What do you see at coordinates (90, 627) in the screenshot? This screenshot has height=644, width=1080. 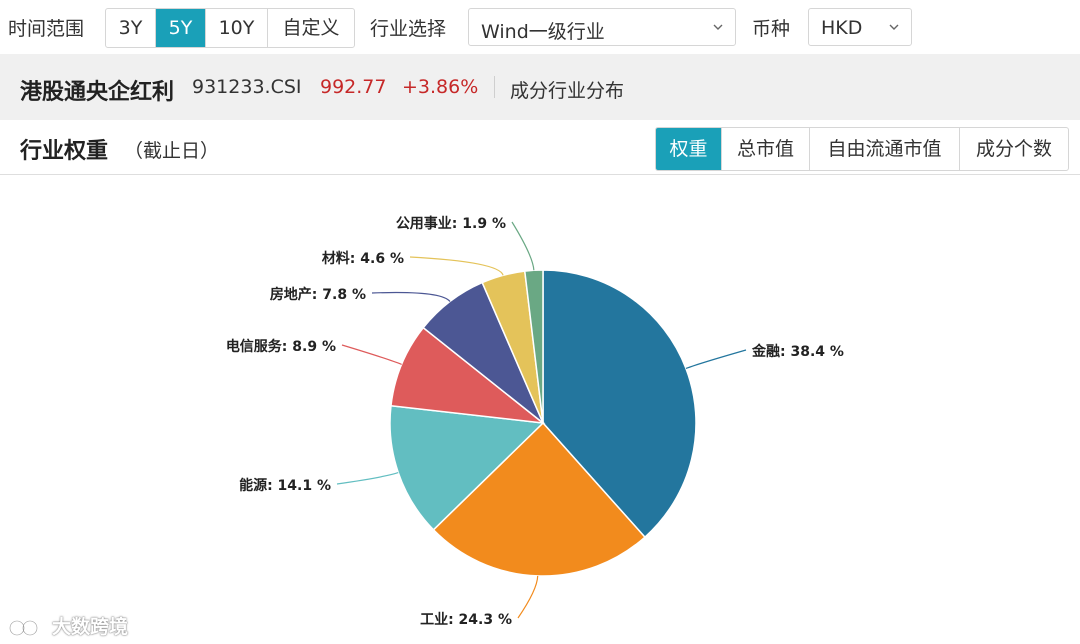 I see `watermark-text: 大数跨境` at bounding box center [90, 627].